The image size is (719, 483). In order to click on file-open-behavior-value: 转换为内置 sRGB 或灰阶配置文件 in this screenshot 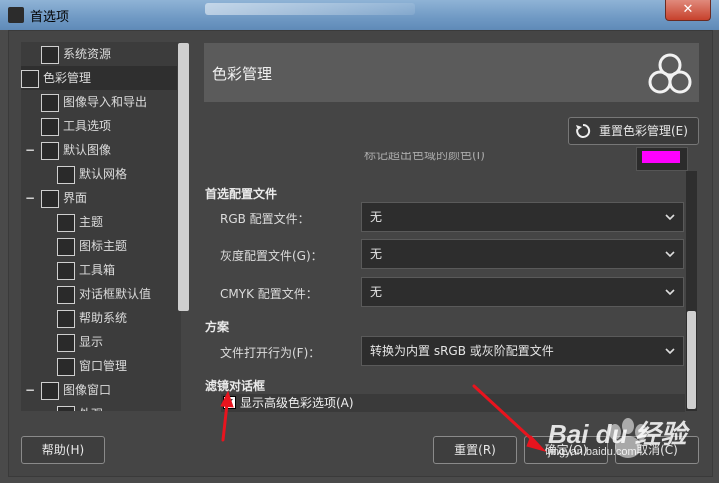, I will do `click(462, 351)`.